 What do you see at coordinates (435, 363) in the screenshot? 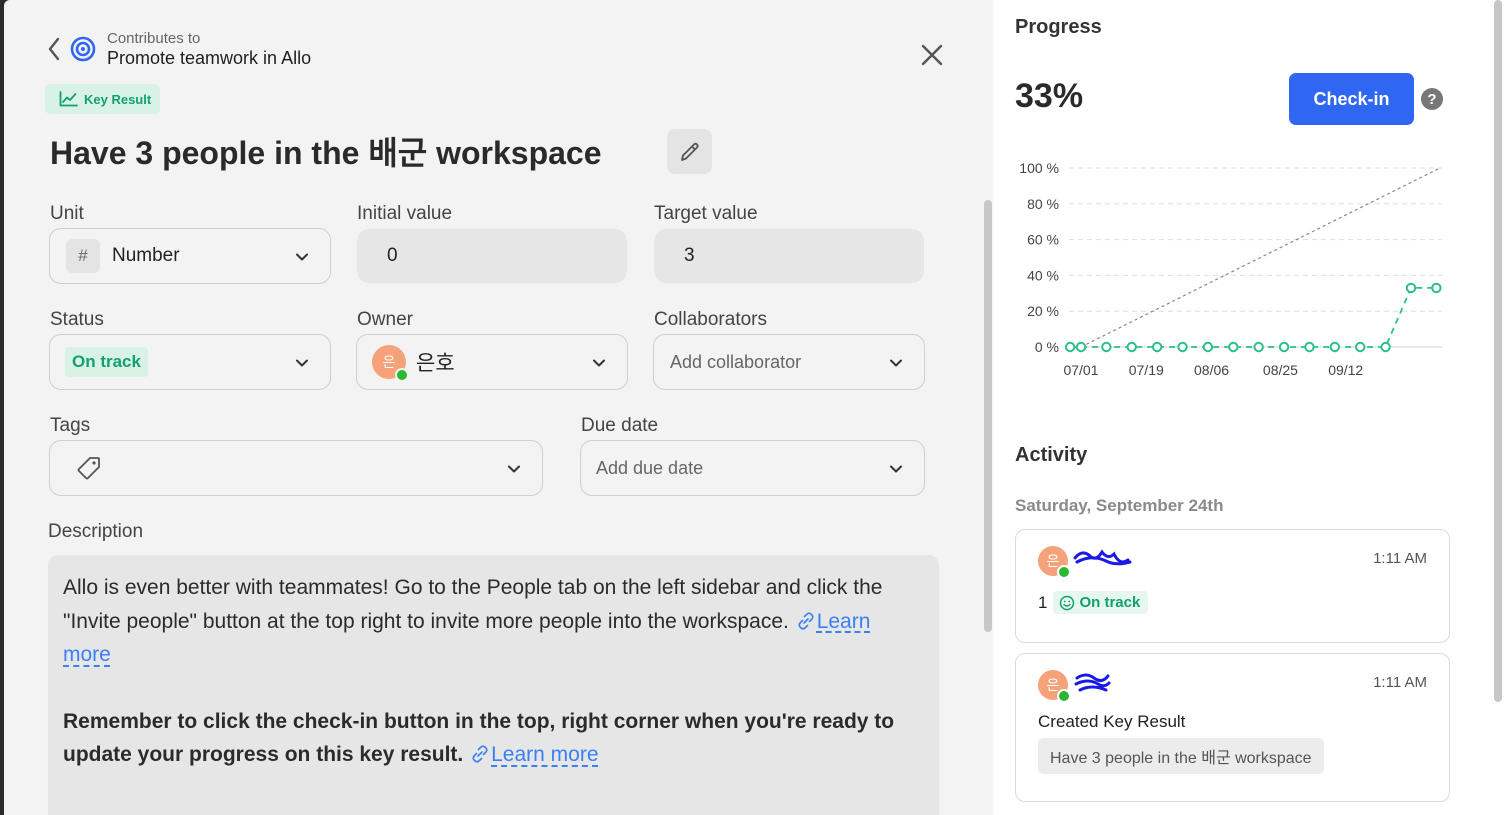
I see `owner-name: 은호` at bounding box center [435, 363].